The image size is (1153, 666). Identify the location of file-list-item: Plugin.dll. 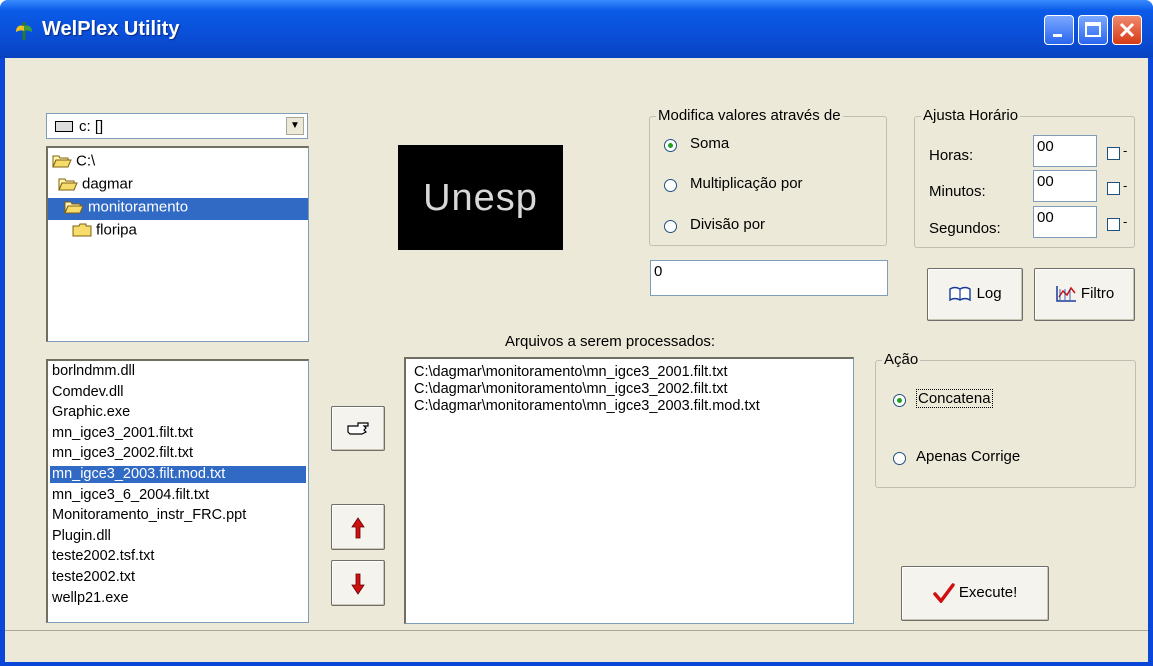
(81, 536).